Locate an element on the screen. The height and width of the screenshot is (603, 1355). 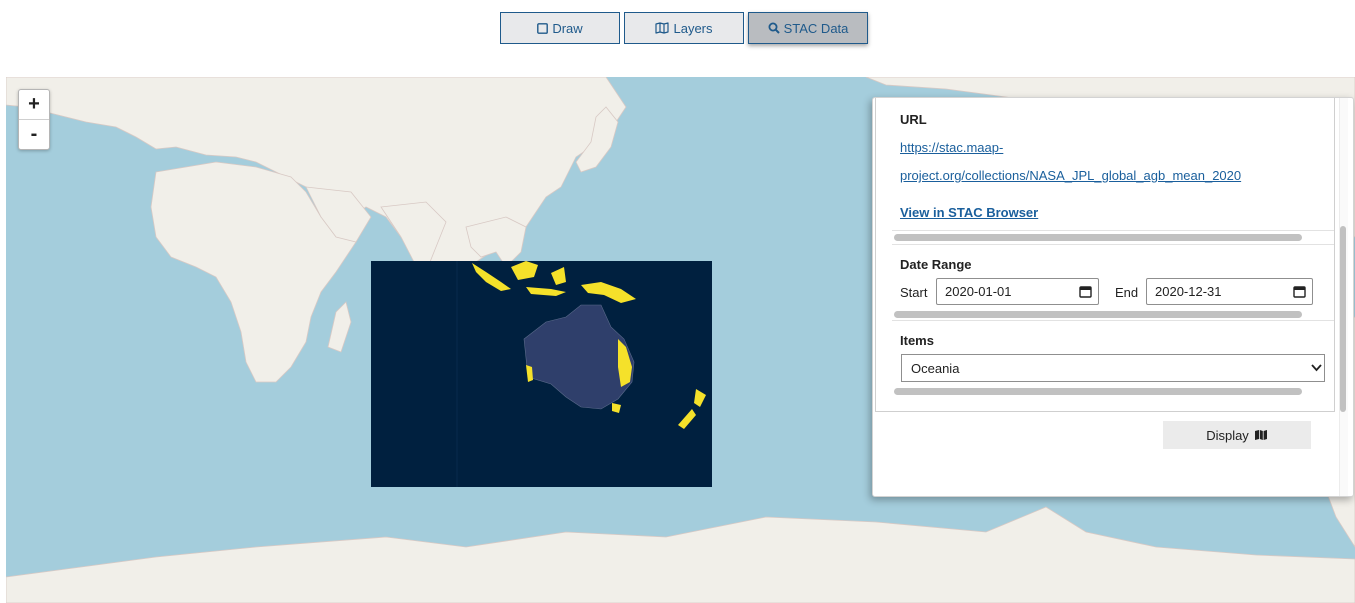
display-button: Display is located at coordinates (1237, 435).